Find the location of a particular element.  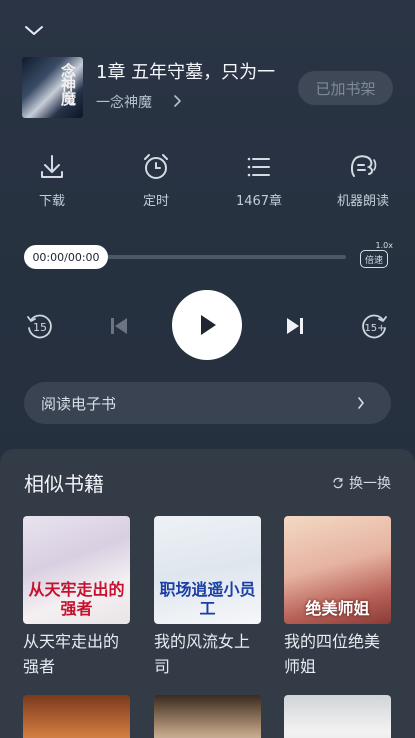

alarm-clock-icon is located at coordinates (156, 166).